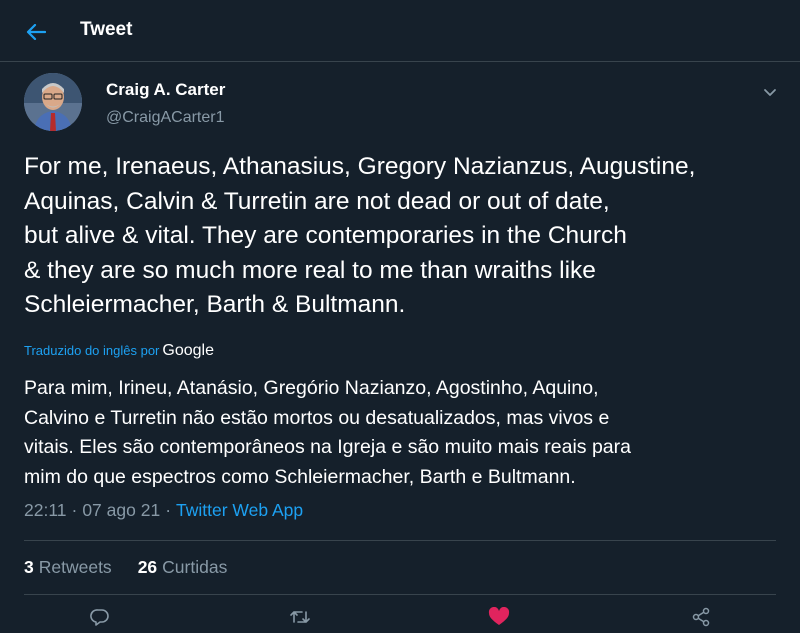 This screenshot has height=633, width=800. What do you see at coordinates (165, 118) in the screenshot?
I see `author-handle: @CraigACarter1` at bounding box center [165, 118].